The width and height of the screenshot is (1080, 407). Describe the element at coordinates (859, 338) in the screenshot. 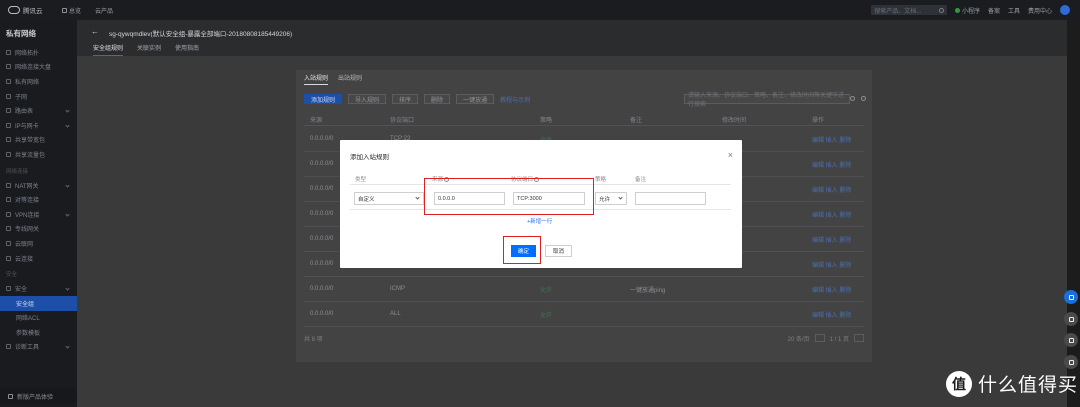

I see `next-page-button` at that location.